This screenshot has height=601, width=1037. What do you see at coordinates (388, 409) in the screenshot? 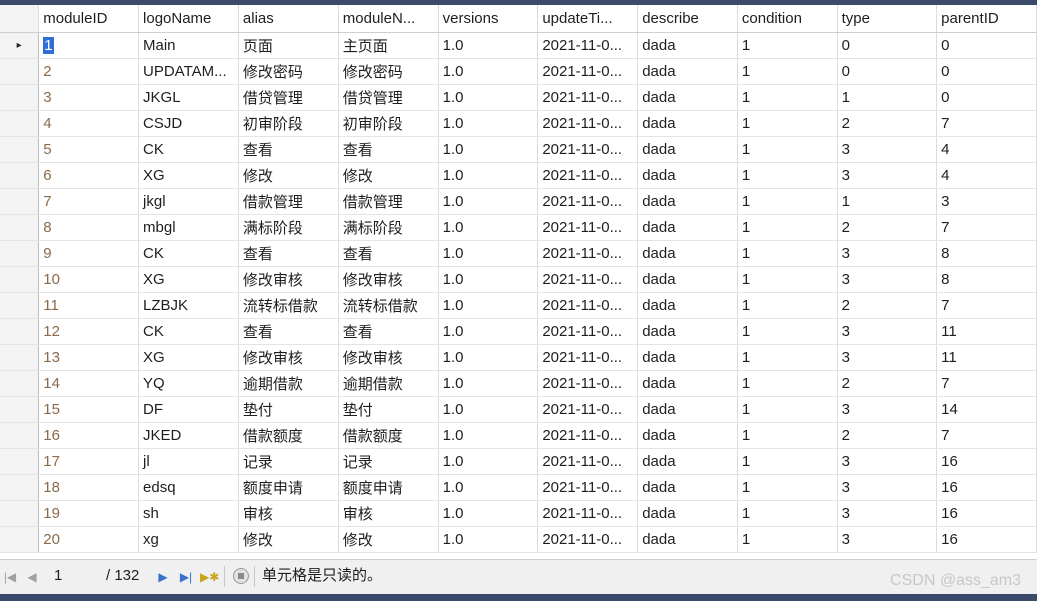
I see `table-cell: 垫付` at bounding box center [388, 409].